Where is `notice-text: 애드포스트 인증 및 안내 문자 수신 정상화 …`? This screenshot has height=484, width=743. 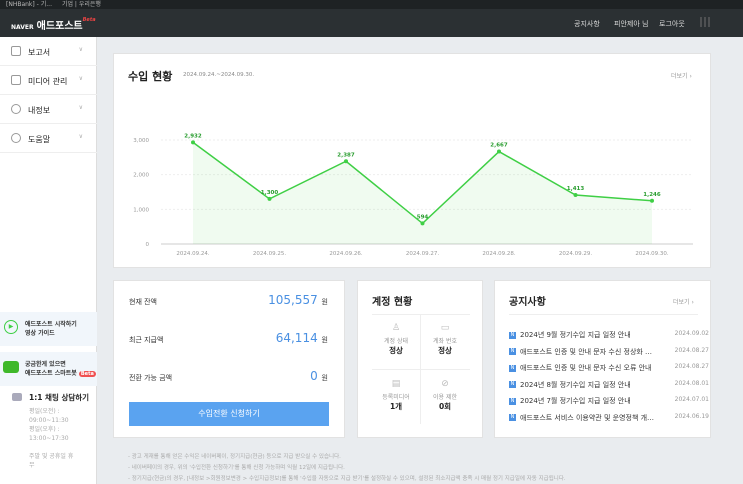 notice-text: 애드포스트 인증 및 안내 문자 수신 정상화 … is located at coordinates (586, 351).